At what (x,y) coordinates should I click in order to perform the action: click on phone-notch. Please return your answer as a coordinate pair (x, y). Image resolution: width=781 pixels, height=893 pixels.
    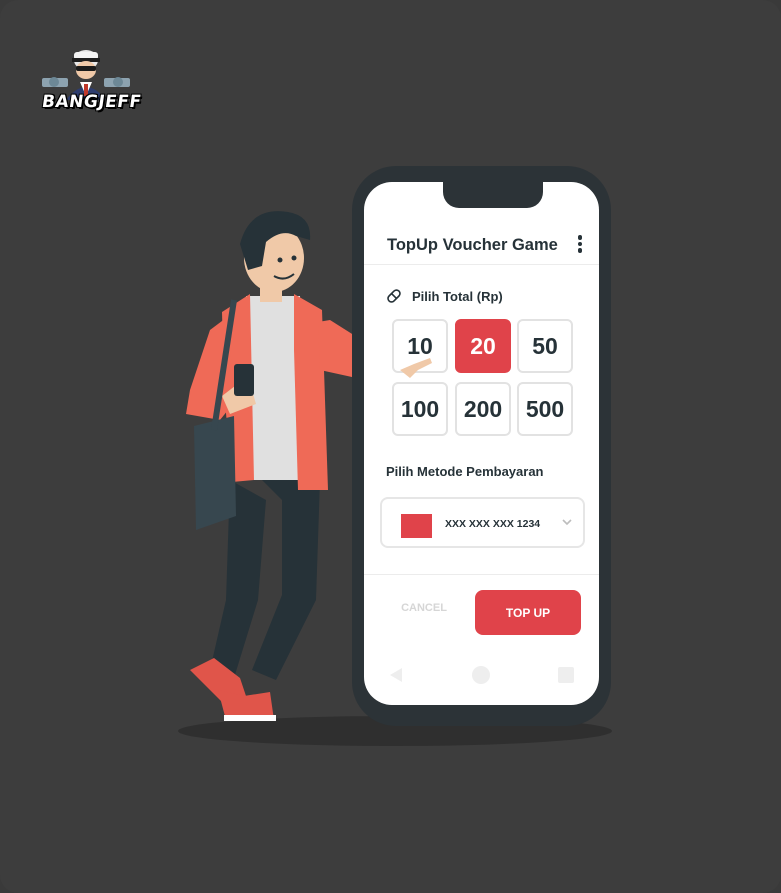
    Looking at the image, I should click on (493, 187).